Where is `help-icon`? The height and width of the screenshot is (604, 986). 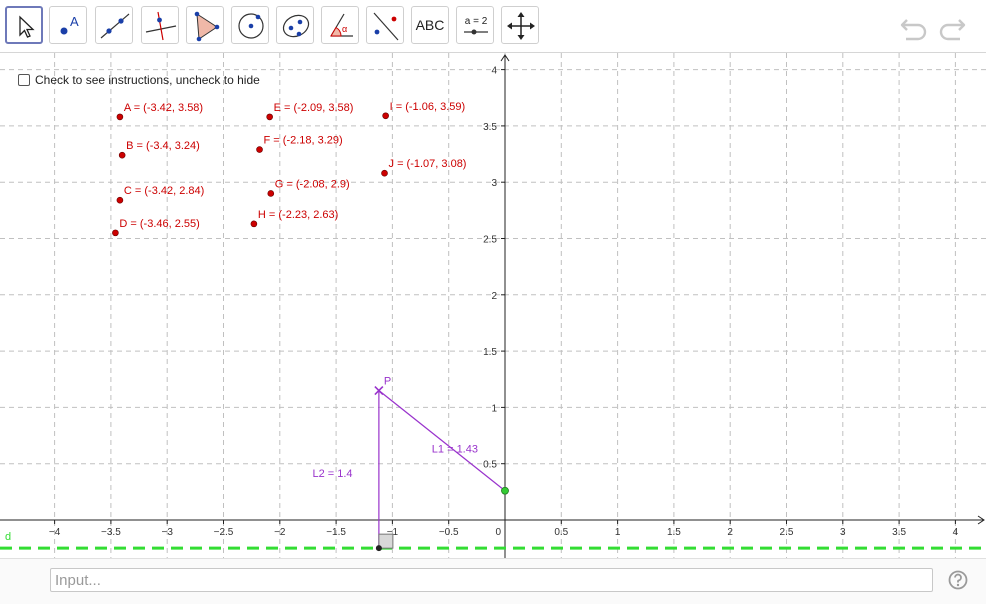
help-icon is located at coordinates (958, 580).